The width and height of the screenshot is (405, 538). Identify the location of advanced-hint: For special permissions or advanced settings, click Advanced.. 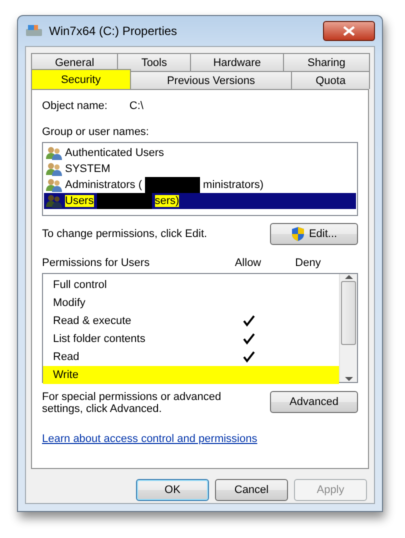
(132, 403).